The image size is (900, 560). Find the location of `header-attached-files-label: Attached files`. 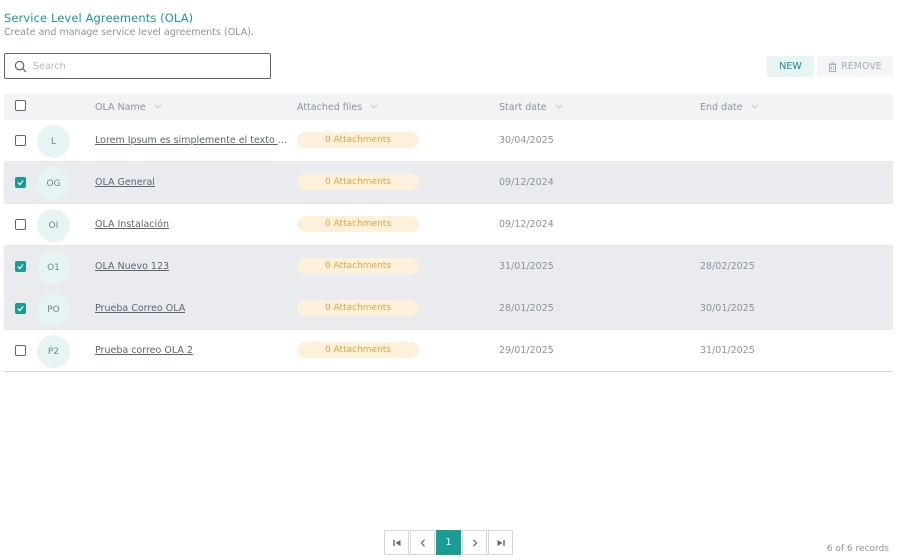

header-attached-files-label: Attached files is located at coordinates (330, 107).